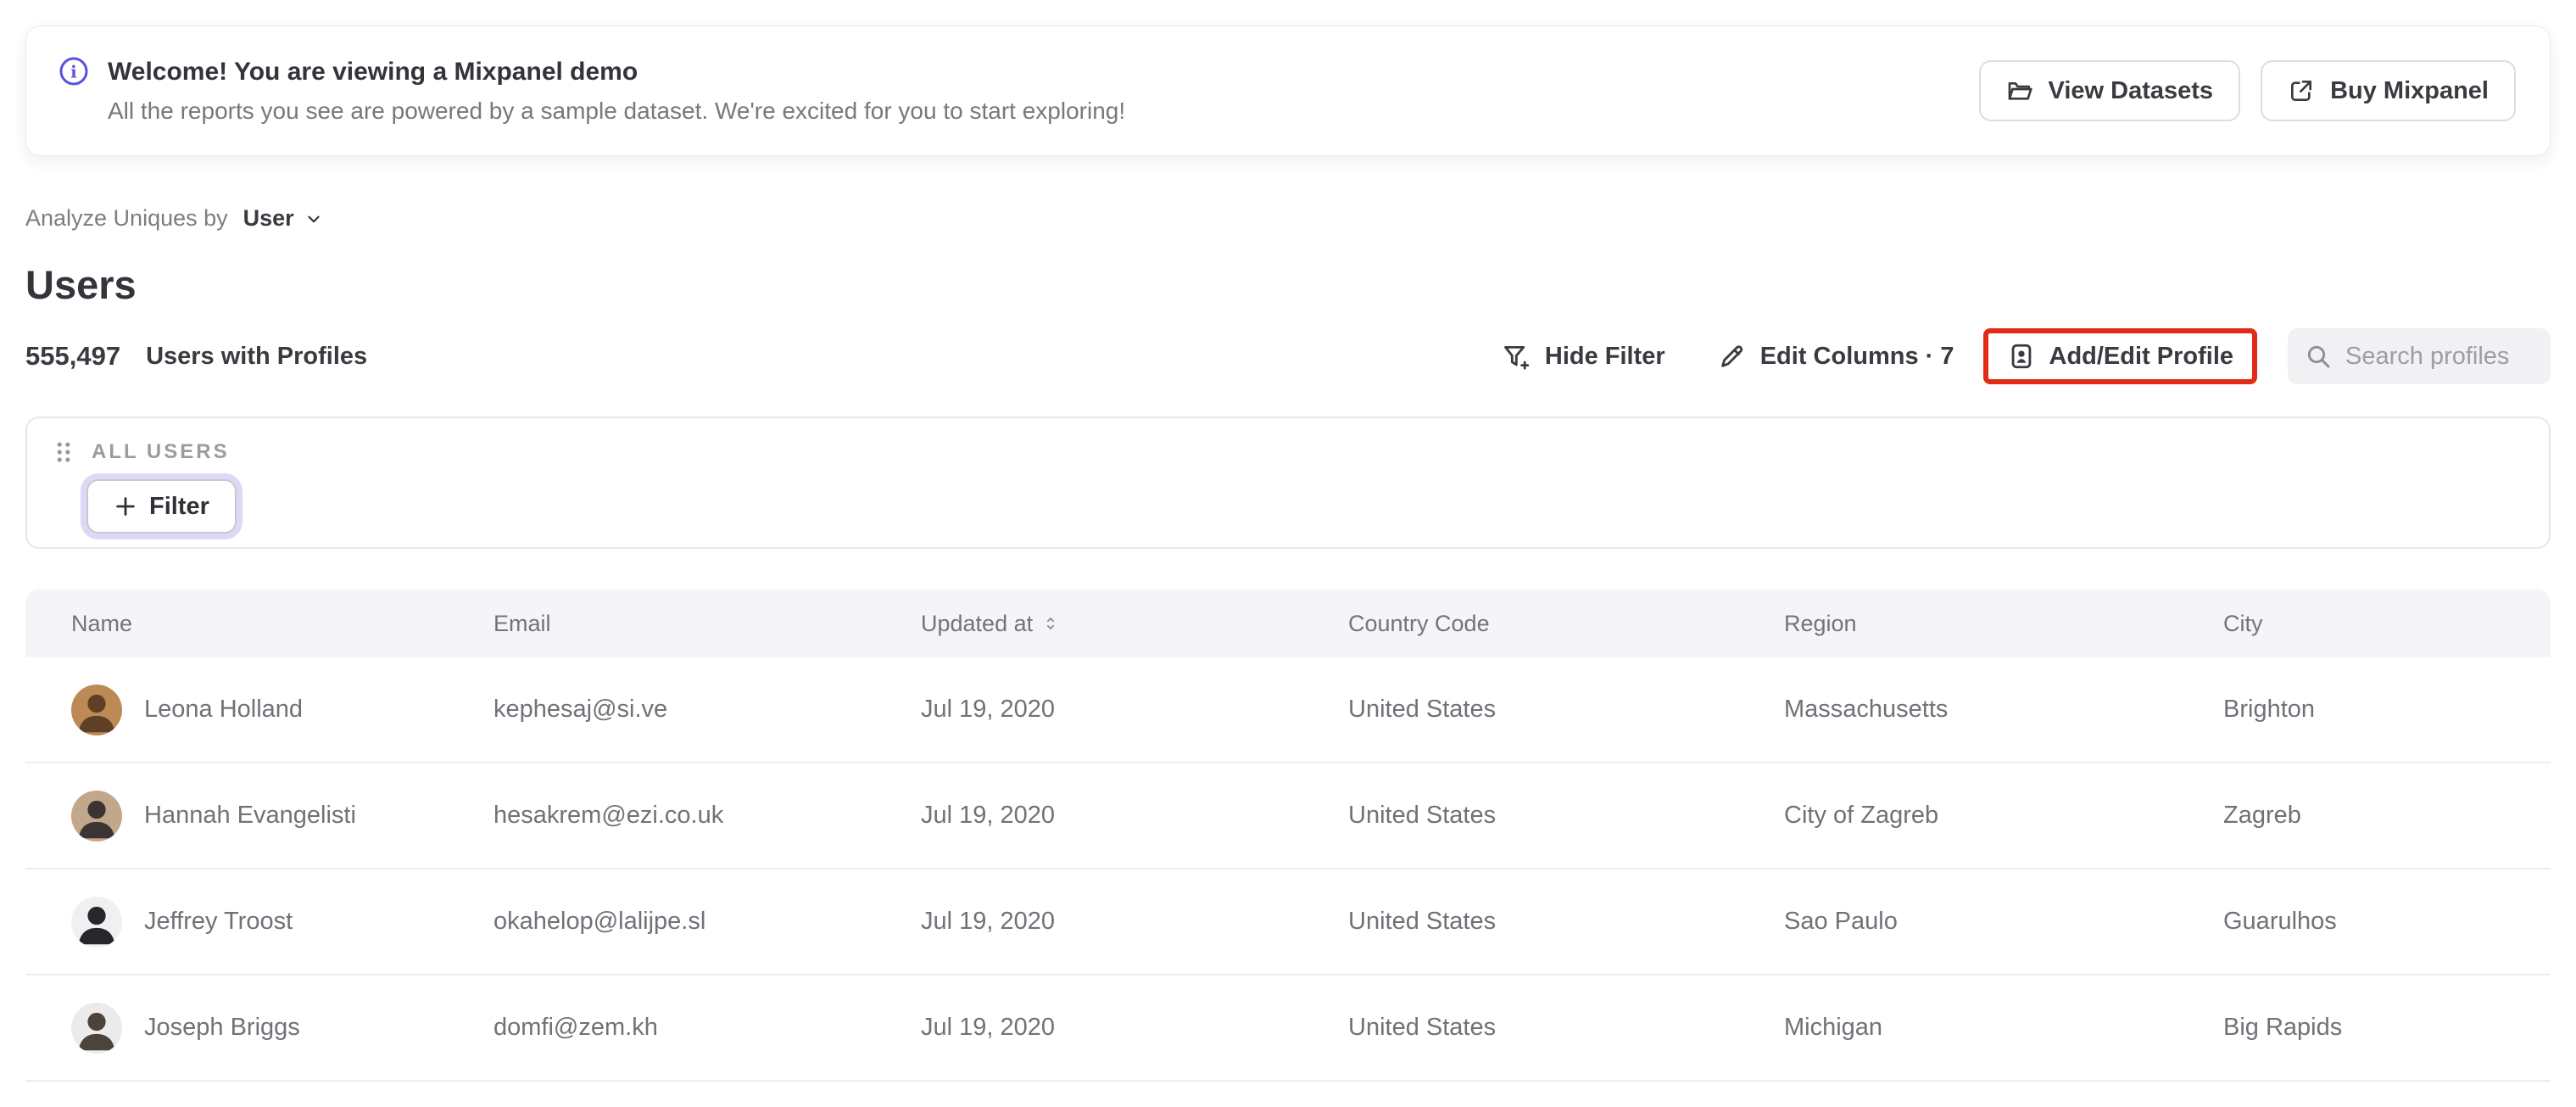 The image size is (2576, 1107). I want to click on view-datasets-label: View Datasets, so click(2131, 90).